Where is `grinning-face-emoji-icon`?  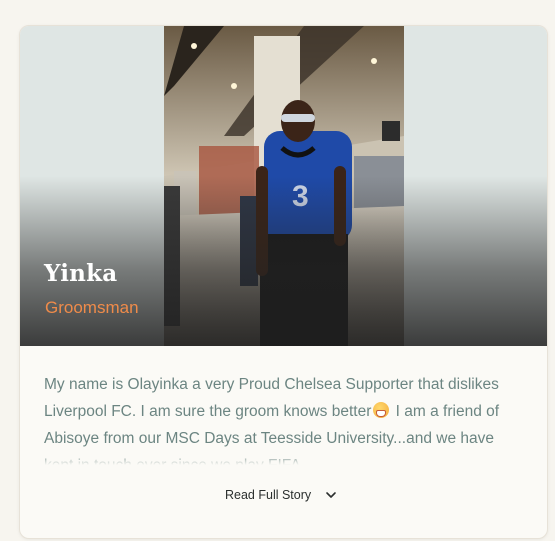 grinning-face-emoji-icon is located at coordinates (381, 410).